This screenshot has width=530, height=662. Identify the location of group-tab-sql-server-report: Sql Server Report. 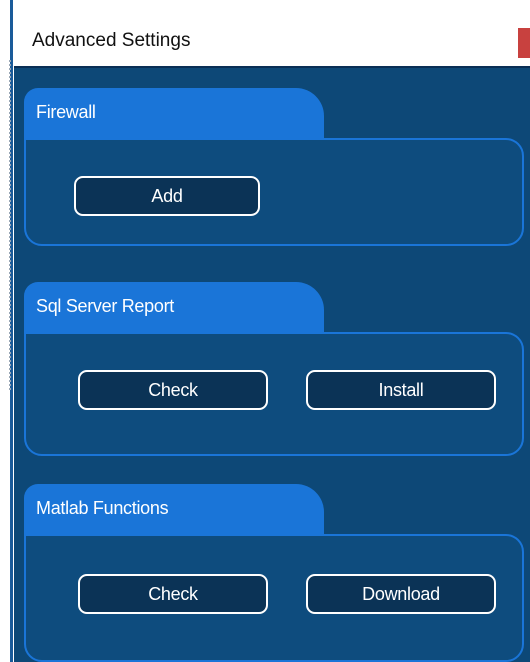
(174, 308).